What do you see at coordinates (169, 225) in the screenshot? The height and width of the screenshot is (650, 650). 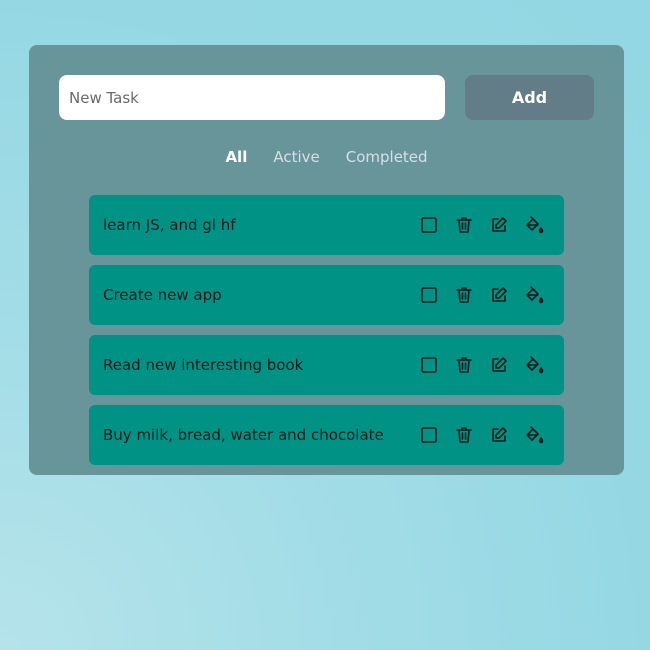 I see `task-text: learn JS, and gl hf` at bounding box center [169, 225].